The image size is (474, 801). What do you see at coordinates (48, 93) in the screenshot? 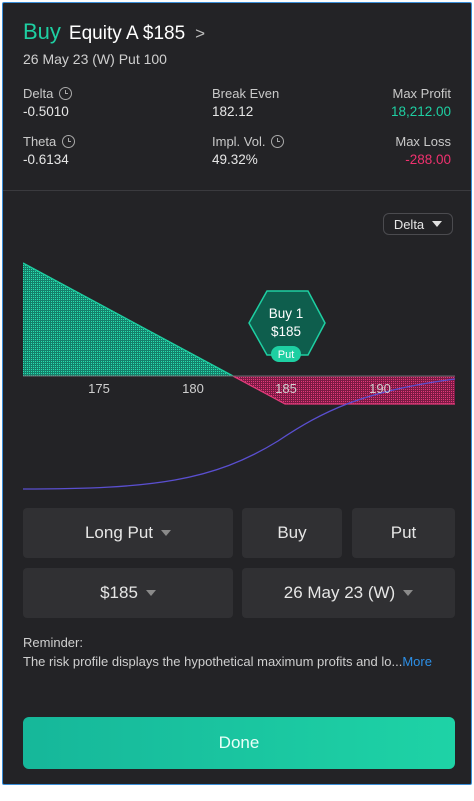
I see `delta-label: Delta` at bounding box center [48, 93].